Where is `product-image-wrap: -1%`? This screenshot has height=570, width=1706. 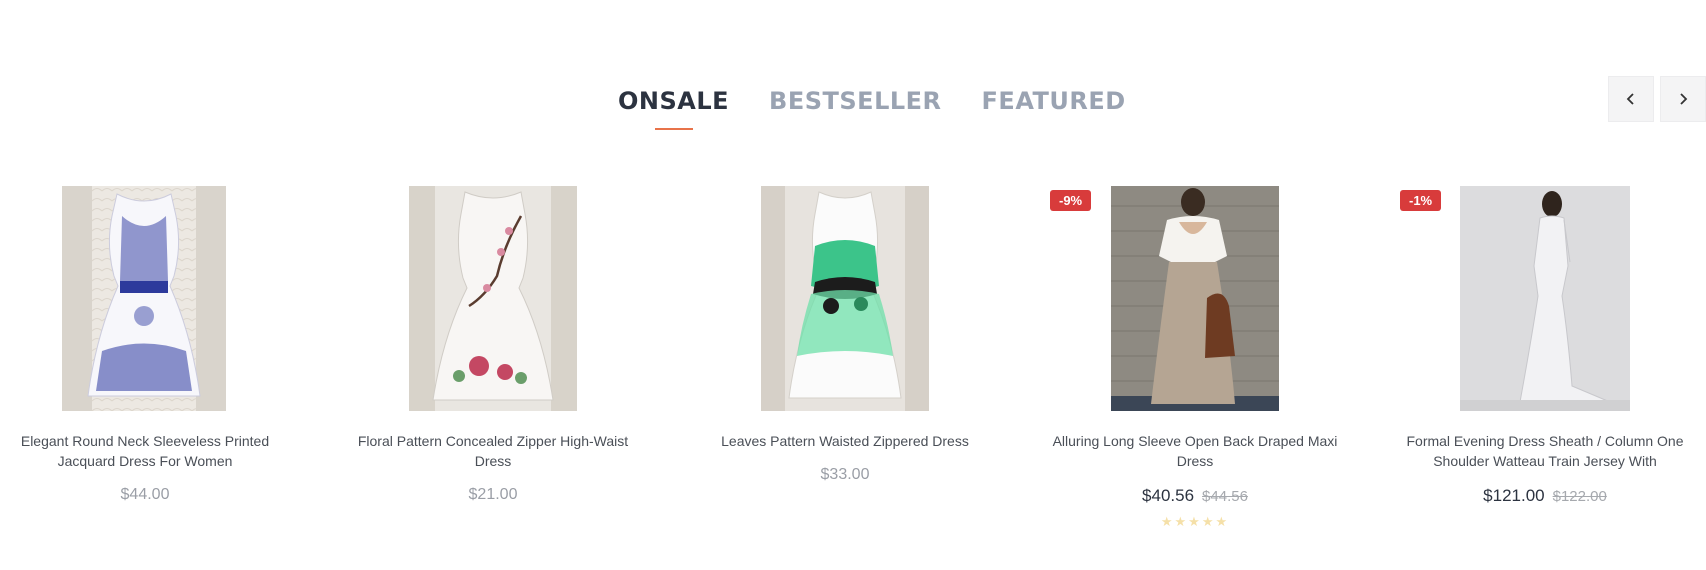 product-image-wrap: -1% is located at coordinates (1545, 298).